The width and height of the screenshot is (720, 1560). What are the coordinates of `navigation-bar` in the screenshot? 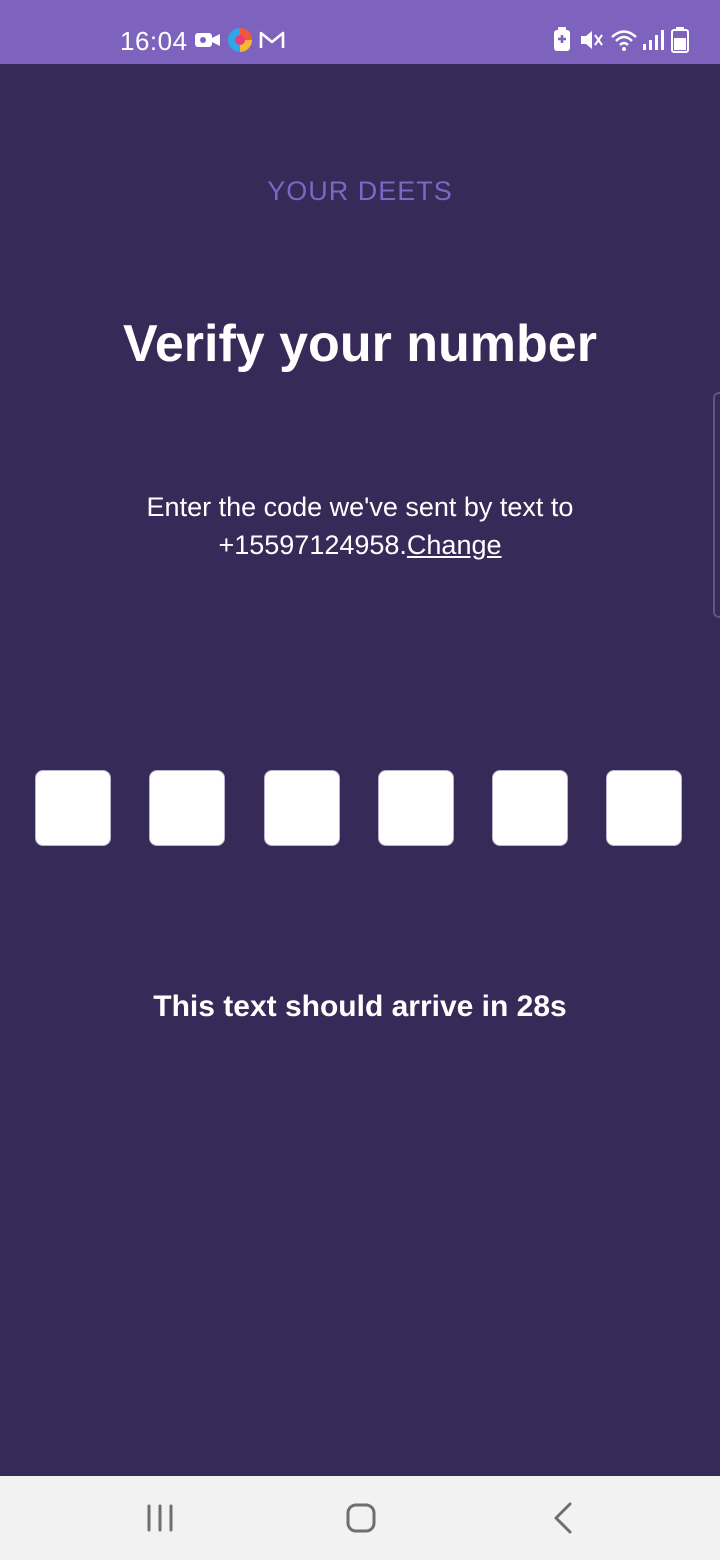 It's located at (360, 1518).